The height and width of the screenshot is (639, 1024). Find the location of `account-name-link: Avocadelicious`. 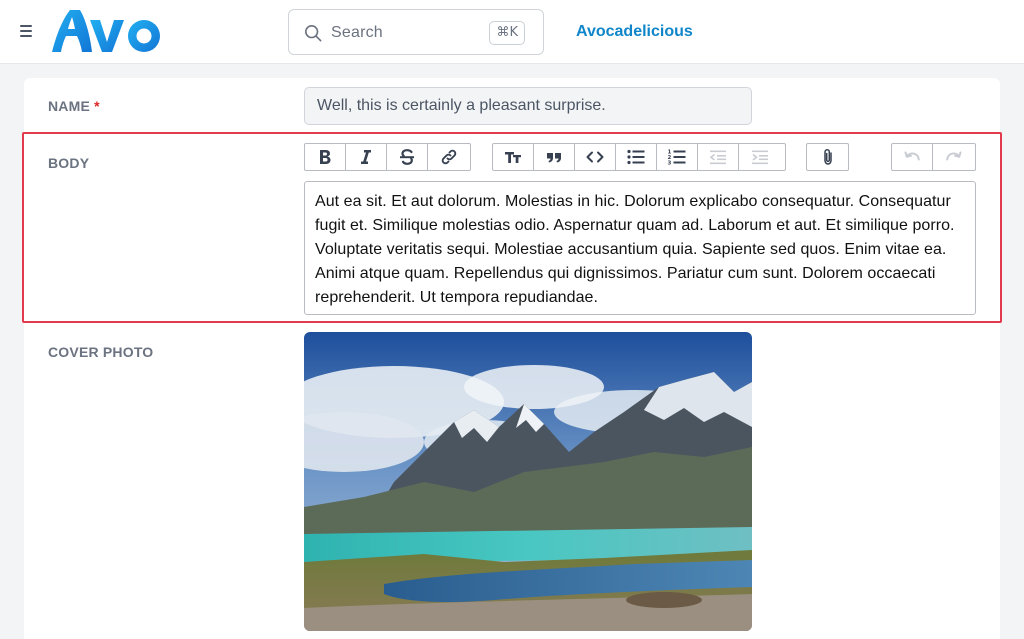

account-name-link: Avocadelicious is located at coordinates (634, 32).